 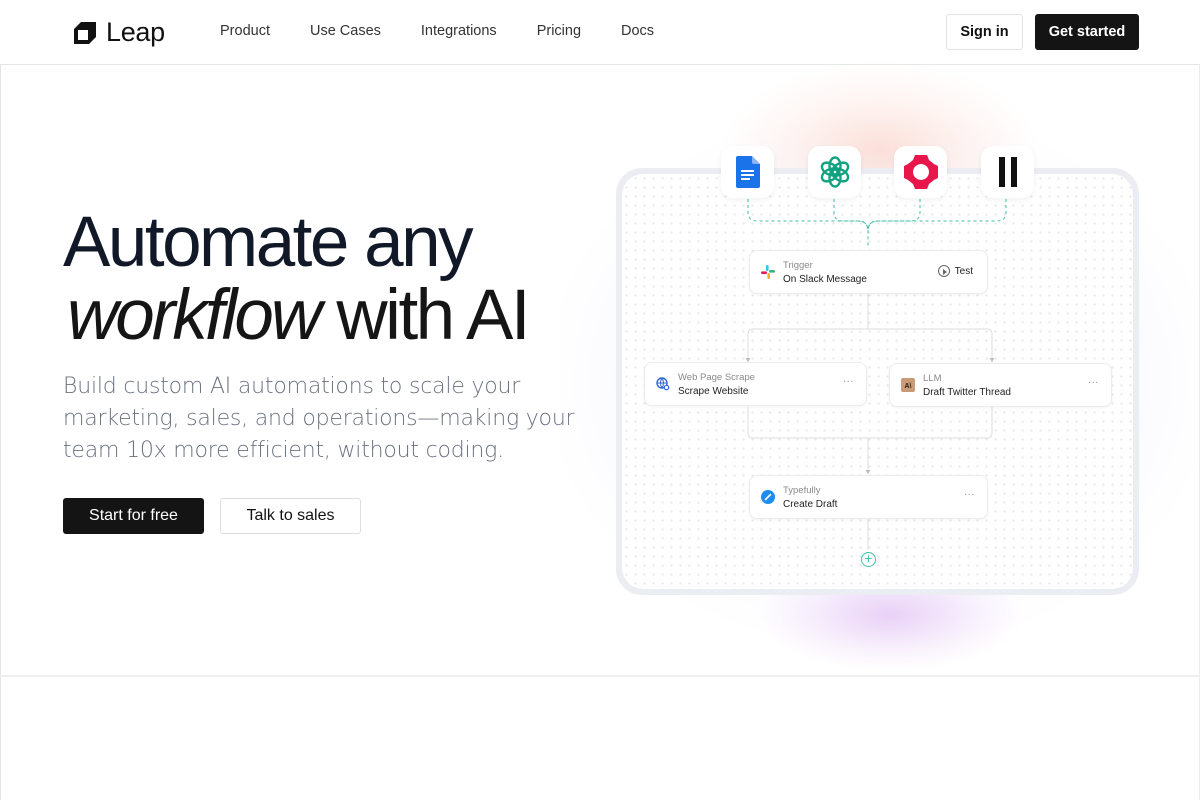 What do you see at coordinates (600, 676) in the screenshot?
I see `section-divider` at bounding box center [600, 676].